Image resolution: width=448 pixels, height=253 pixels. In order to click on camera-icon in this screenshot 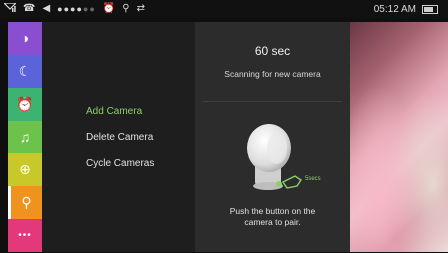, I will do `click(274, 157)`.